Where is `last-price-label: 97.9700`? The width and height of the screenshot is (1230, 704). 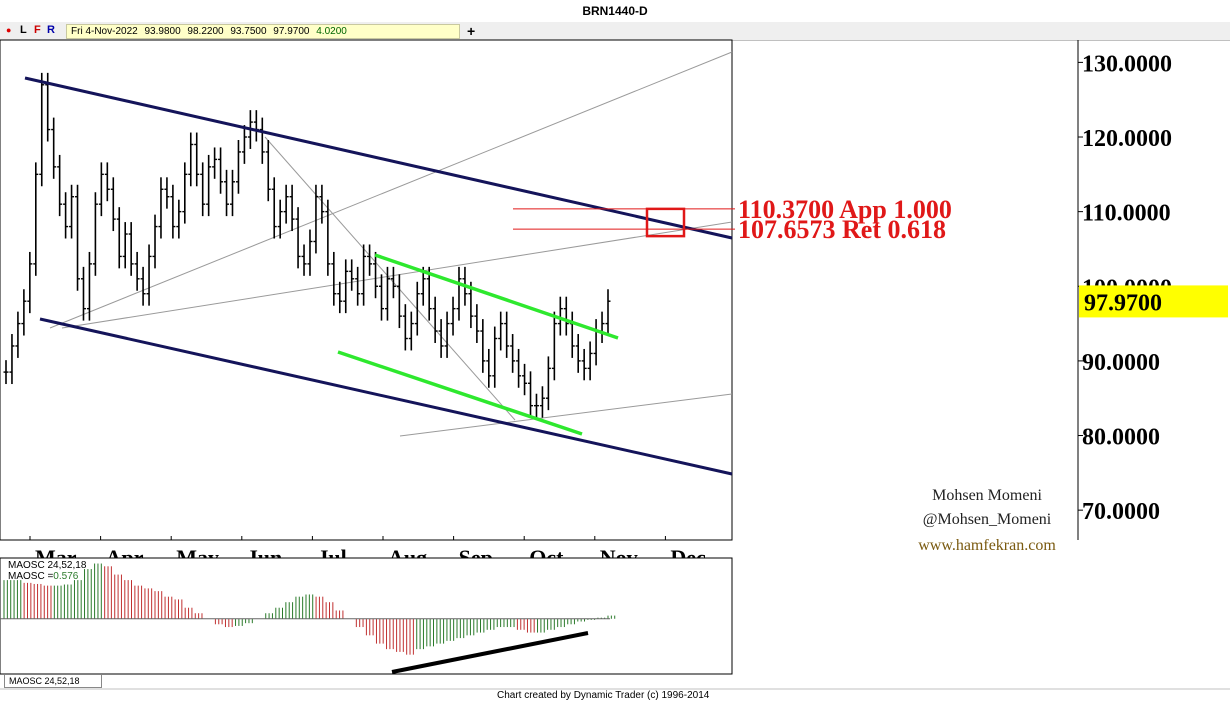 last-price-label: 97.9700 is located at coordinates (1123, 303).